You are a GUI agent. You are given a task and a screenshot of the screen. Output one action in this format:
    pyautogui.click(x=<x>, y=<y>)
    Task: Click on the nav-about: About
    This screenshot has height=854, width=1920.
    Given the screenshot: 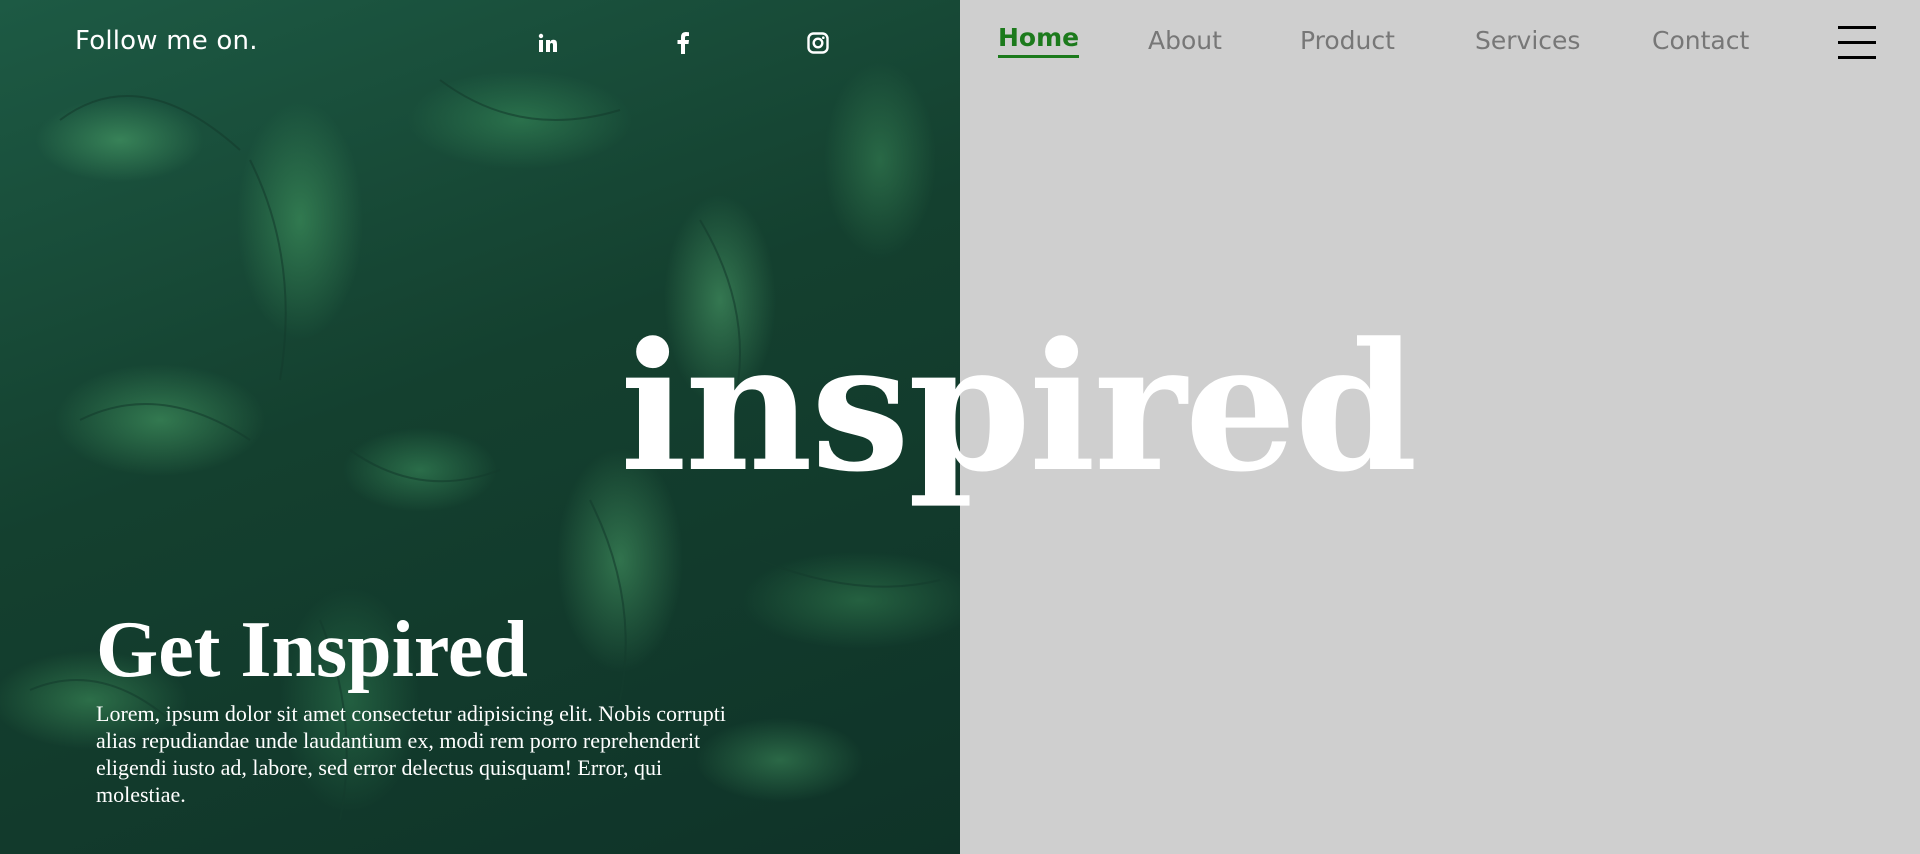 What is the action you would take?
    pyautogui.click(x=1185, y=40)
    